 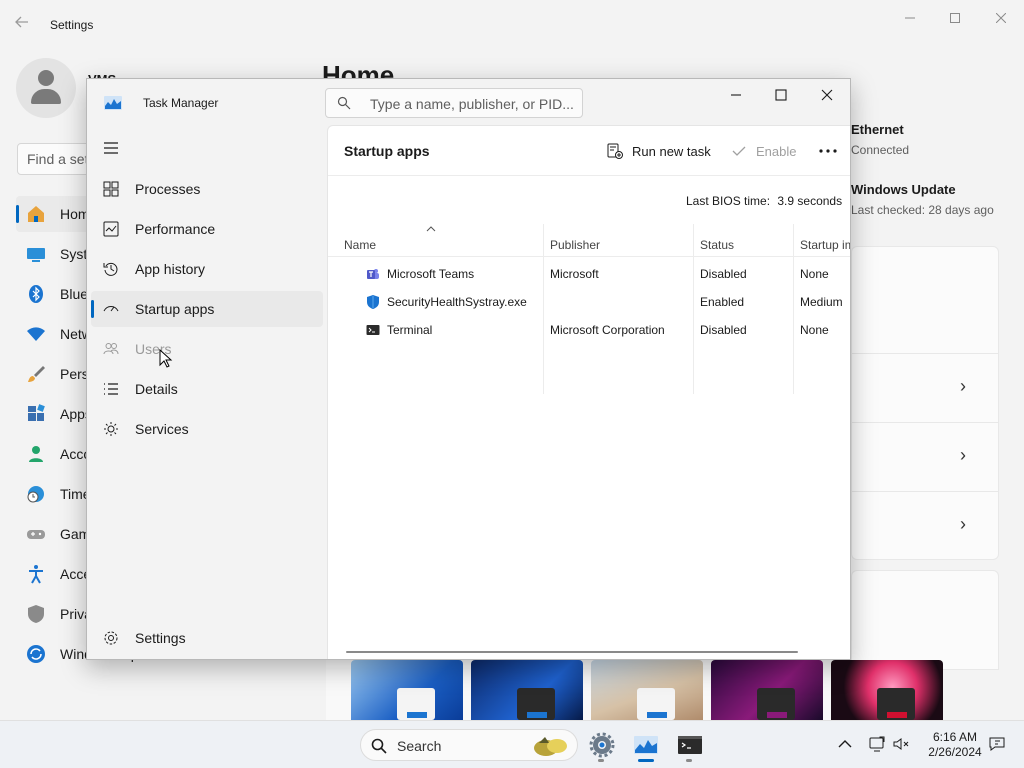 I want to click on nav-details: Details, so click(x=207, y=389).